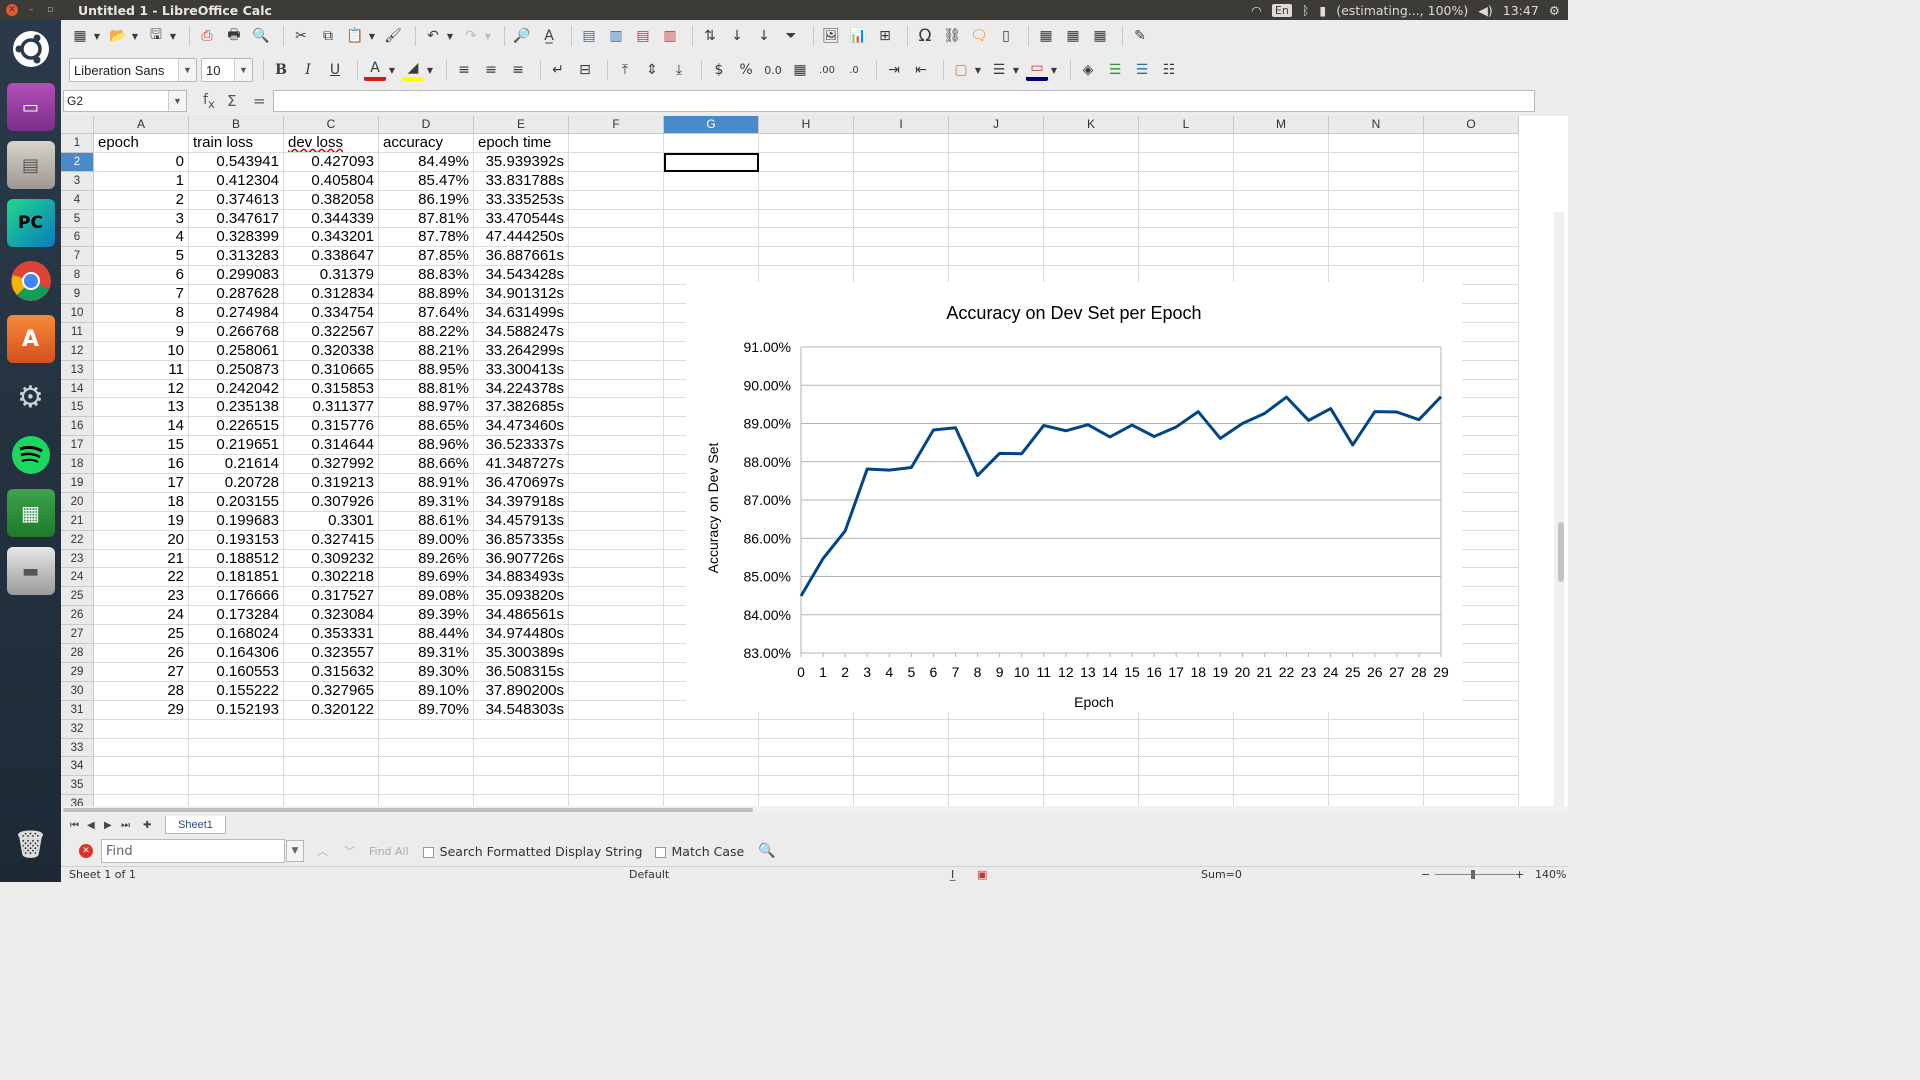 This screenshot has width=1920, height=1080. Describe the element at coordinates (30, 513) in the screenshot. I see `libreoffice-calc-icon: ▦` at that location.